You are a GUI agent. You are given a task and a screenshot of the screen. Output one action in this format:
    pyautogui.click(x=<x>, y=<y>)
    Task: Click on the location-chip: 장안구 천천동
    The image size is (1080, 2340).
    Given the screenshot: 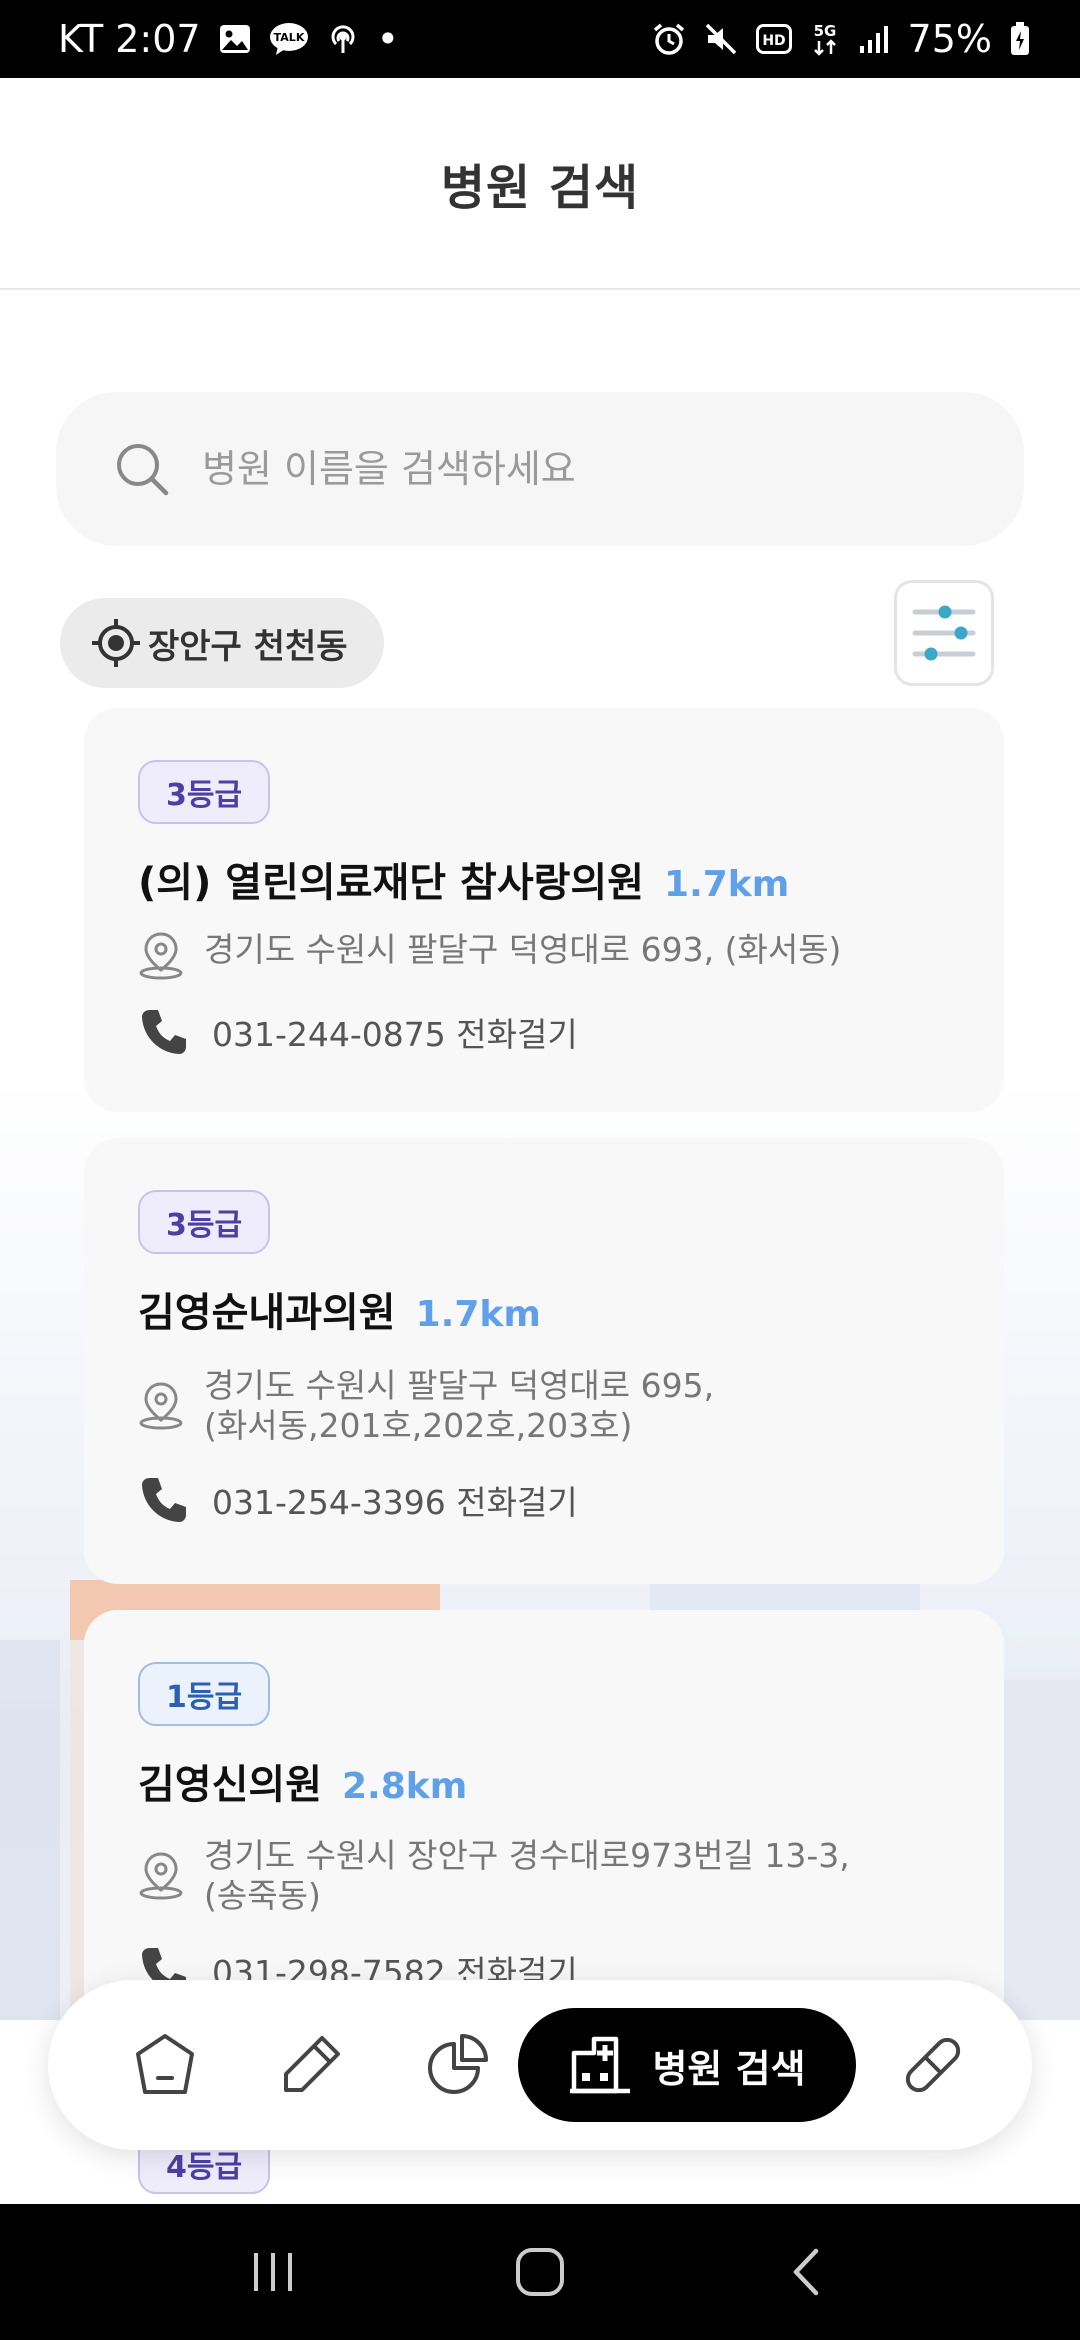 What is the action you would take?
    pyautogui.click(x=222, y=643)
    